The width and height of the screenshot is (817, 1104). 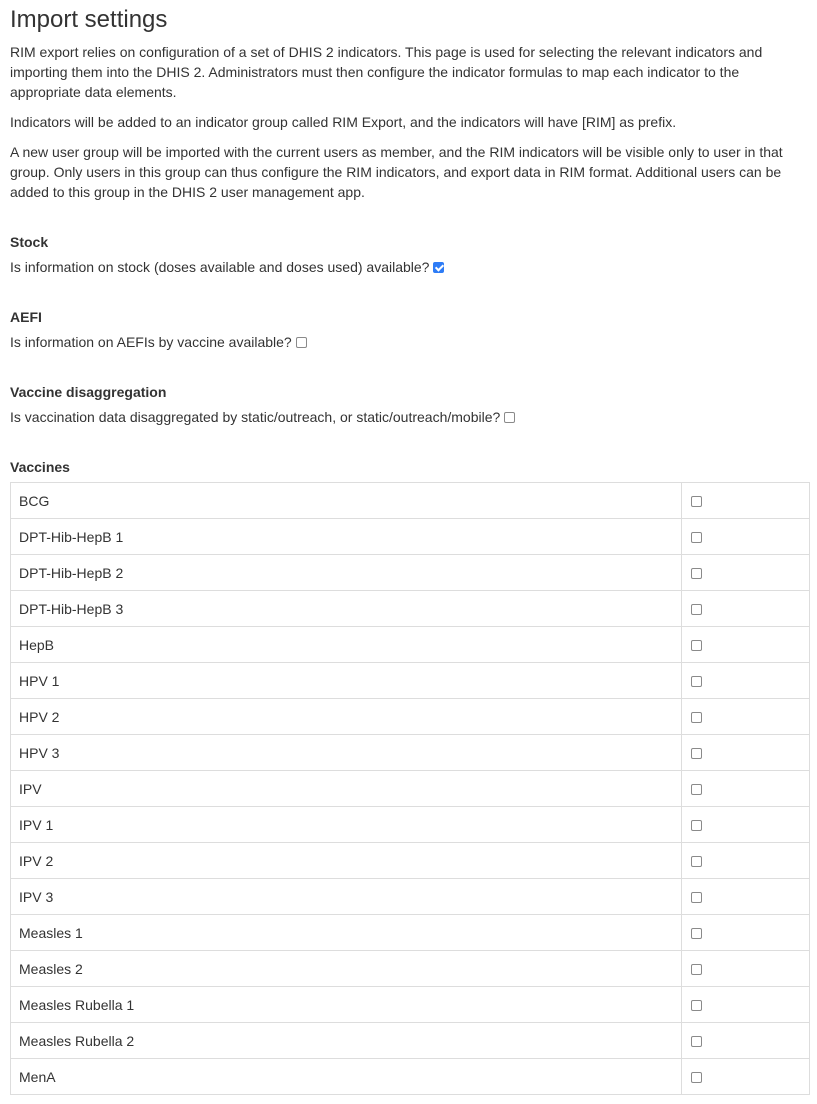 I want to click on vaccine-name: HPV 3, so click(x=346, y=752).